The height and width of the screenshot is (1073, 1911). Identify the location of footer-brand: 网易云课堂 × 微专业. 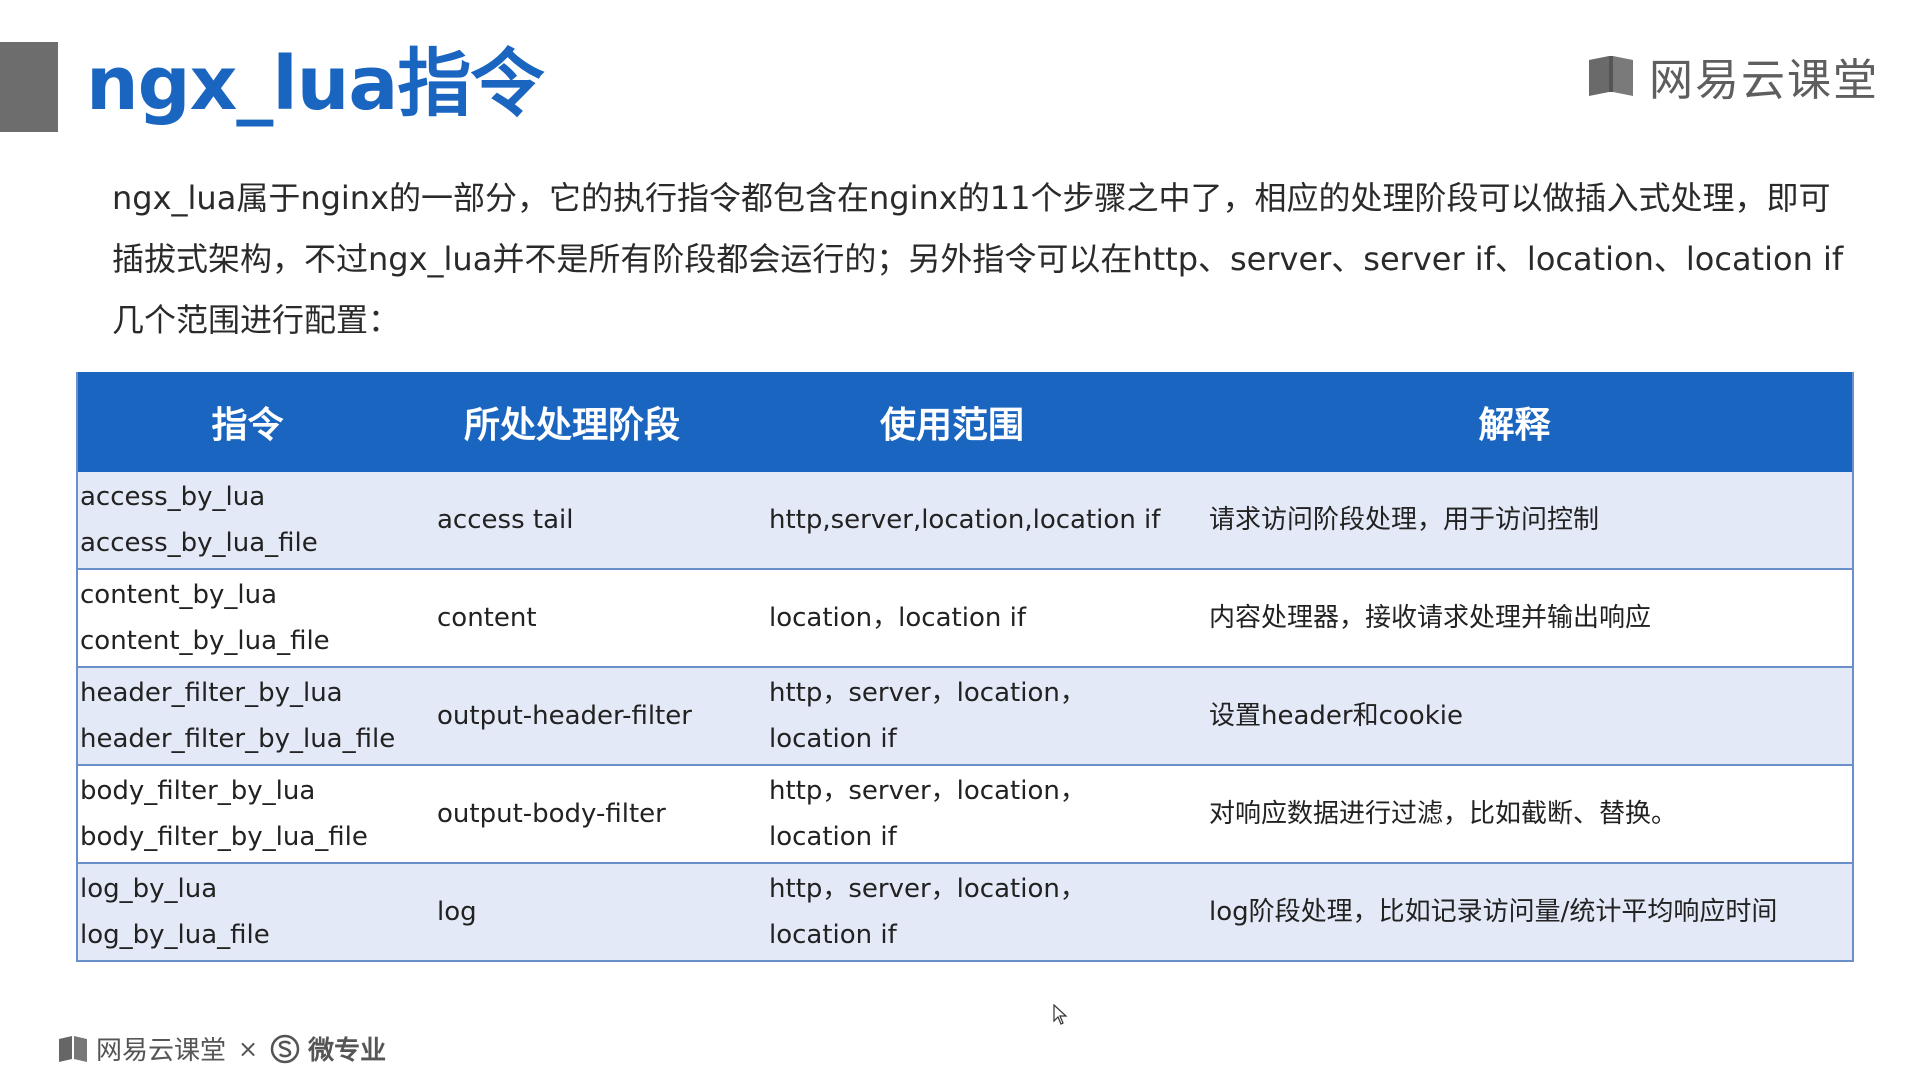
(222, 1048).